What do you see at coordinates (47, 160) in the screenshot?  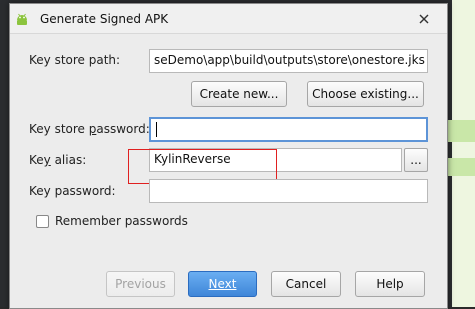 I see `label-mnemonic: y` at bounding box center [47, 160].